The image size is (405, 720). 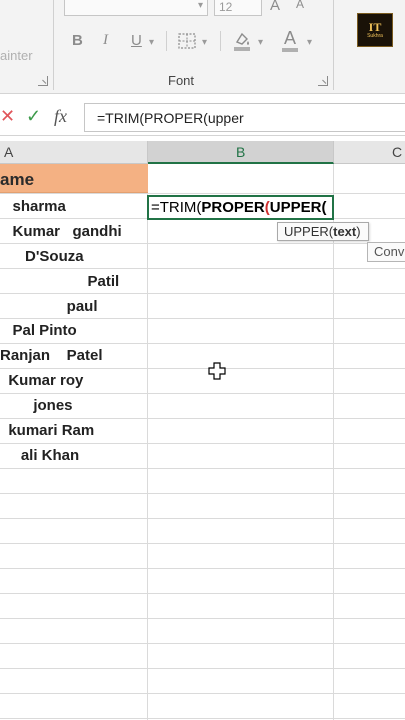 I want to click on logo-title: IT, so click(x=375, y=27).